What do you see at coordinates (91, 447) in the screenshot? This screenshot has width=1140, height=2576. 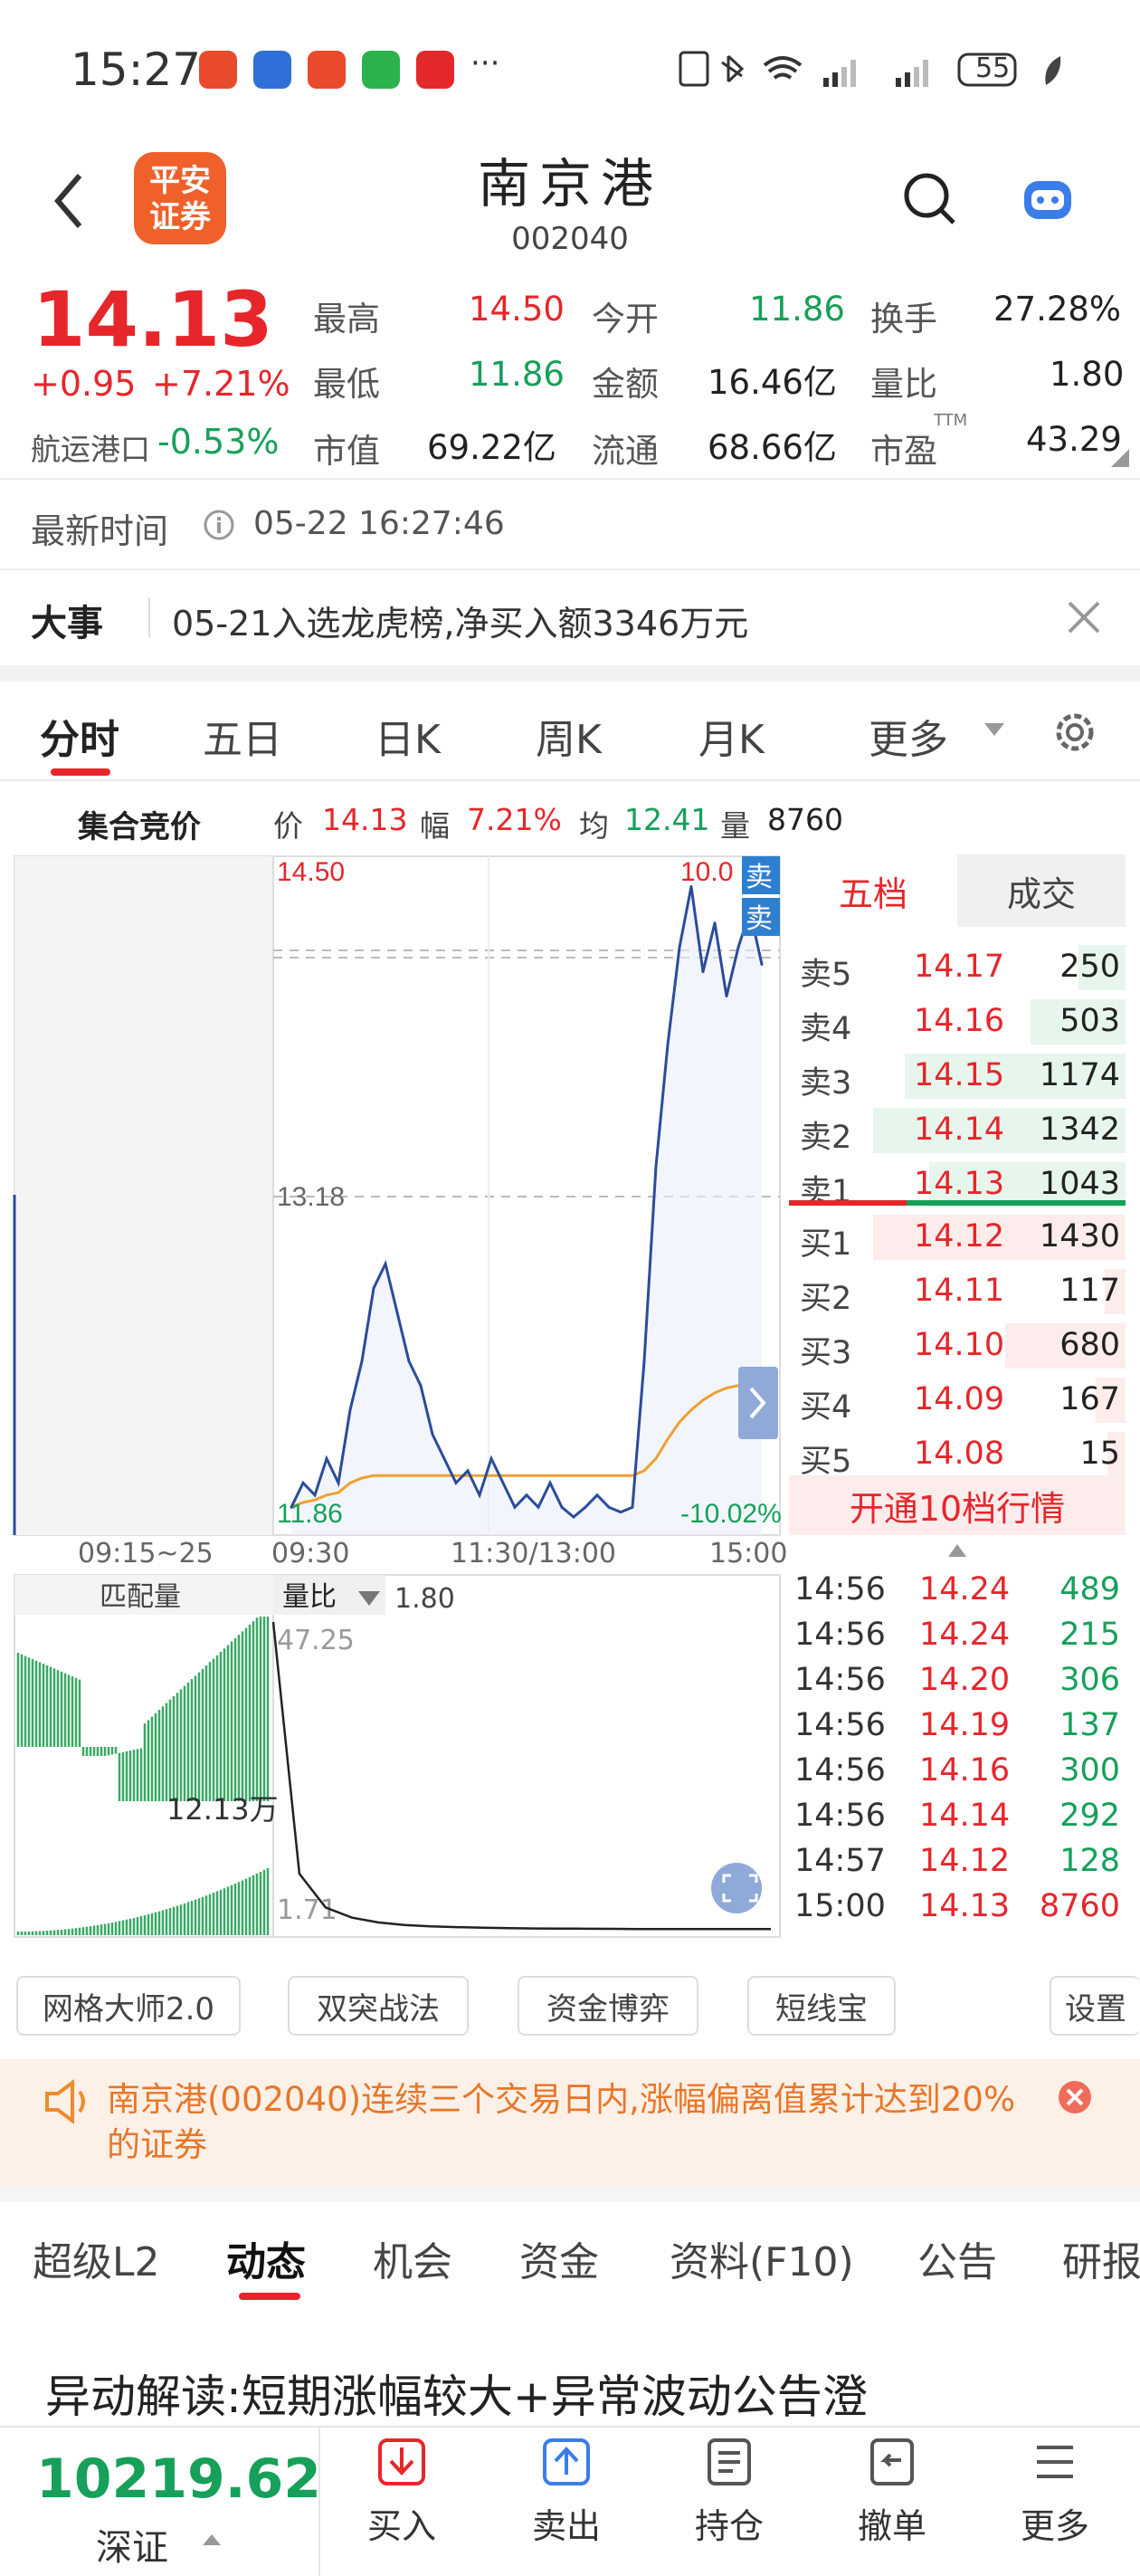 I see `sector-name: 航运港口` at bounding box center [91, 447].